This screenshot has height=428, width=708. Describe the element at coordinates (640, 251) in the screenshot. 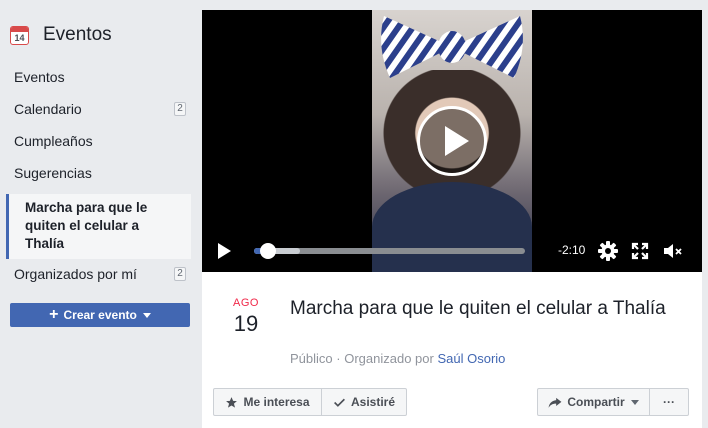

I see `fullscreen-icon` at that location.